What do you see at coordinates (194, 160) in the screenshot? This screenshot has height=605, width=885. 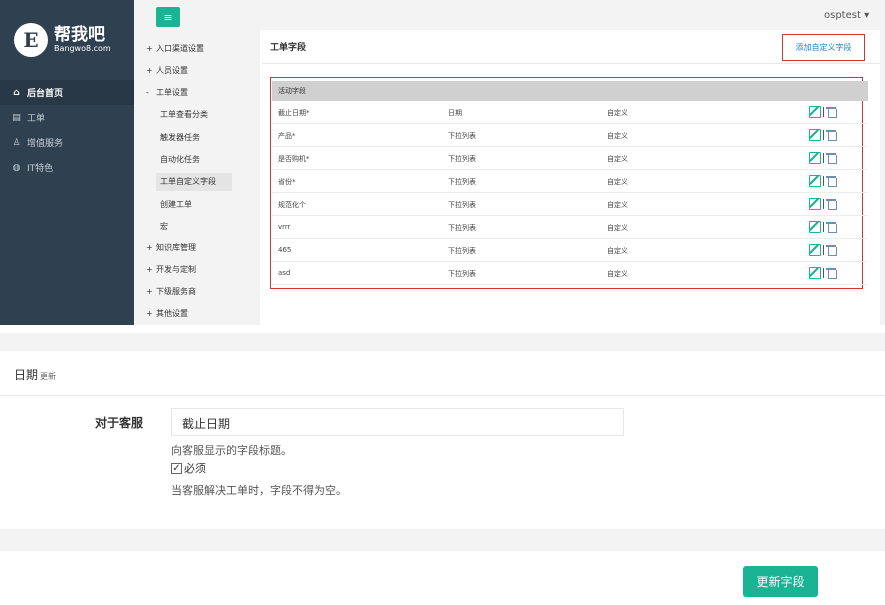 I see `subnav-item-automations: 自动化任务` at bounding box center [194, 160].